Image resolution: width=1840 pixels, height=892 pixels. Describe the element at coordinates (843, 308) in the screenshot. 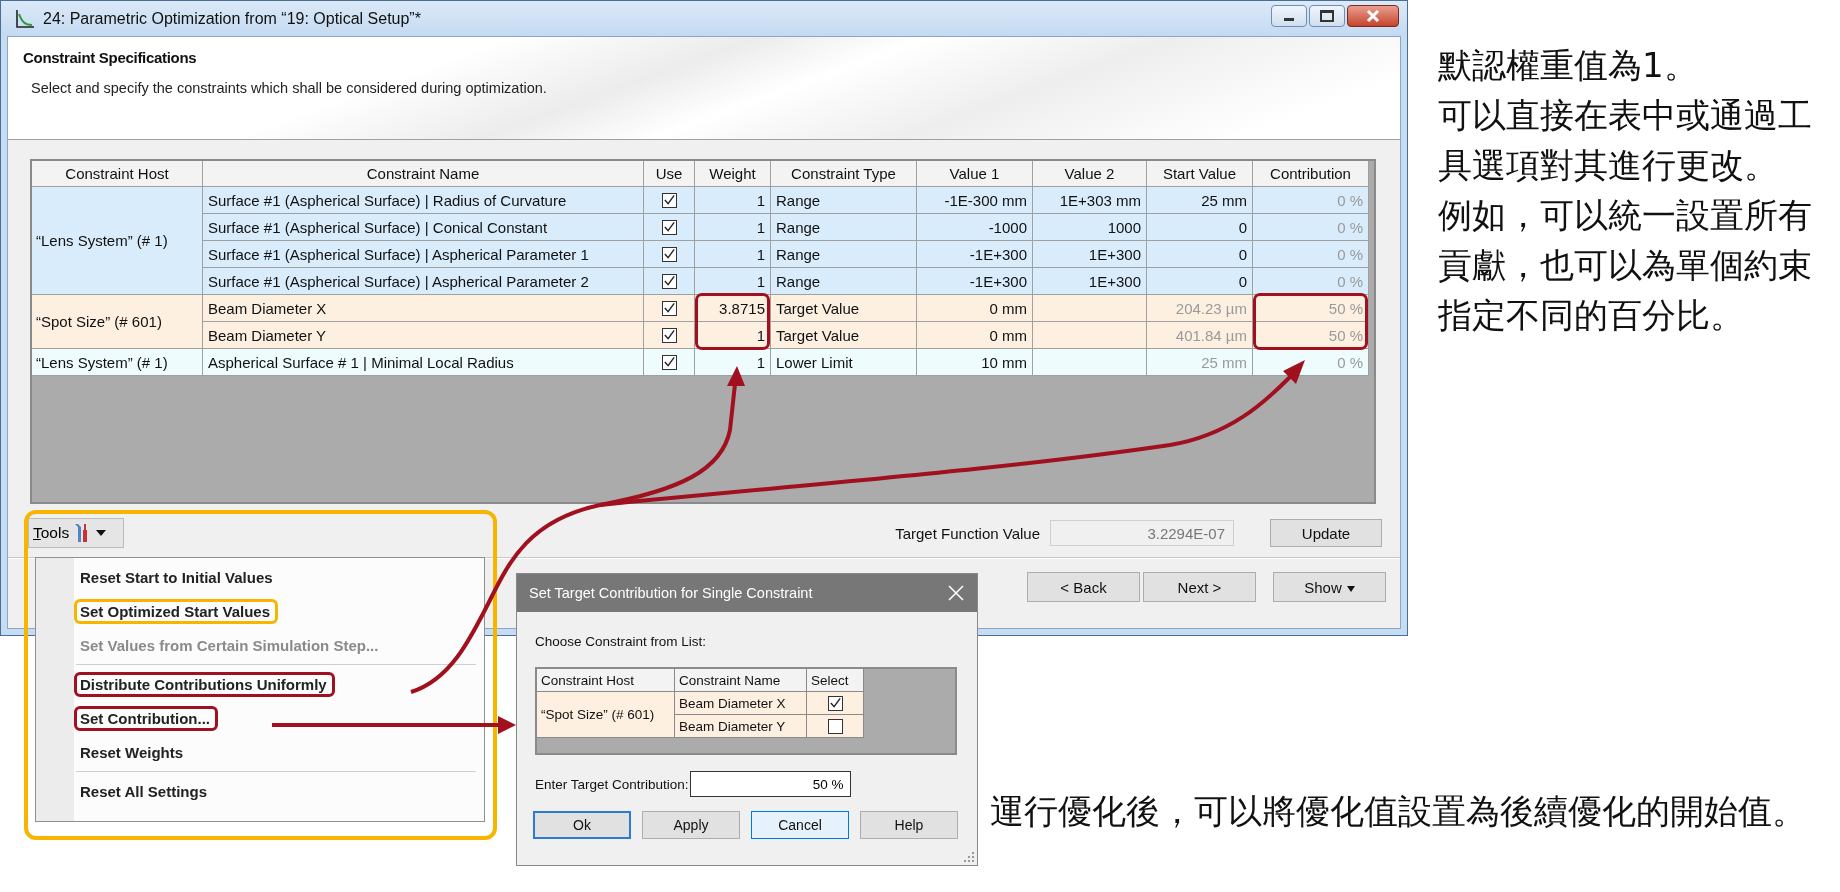

I see `table-cell: Target Value` at that location.